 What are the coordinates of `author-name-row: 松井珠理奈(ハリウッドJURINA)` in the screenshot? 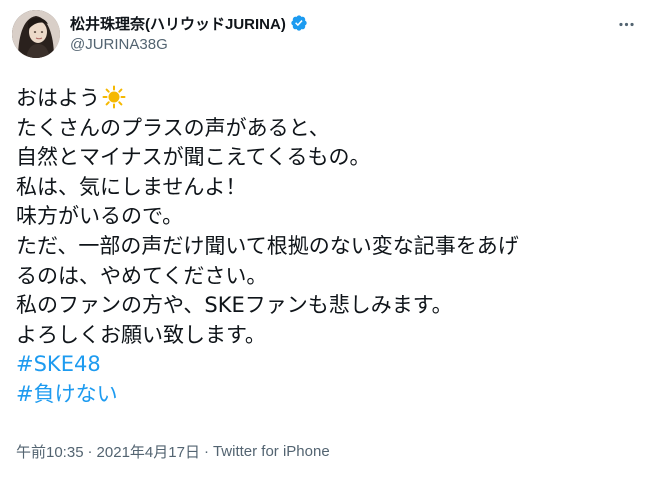 It's located at (189, 23).